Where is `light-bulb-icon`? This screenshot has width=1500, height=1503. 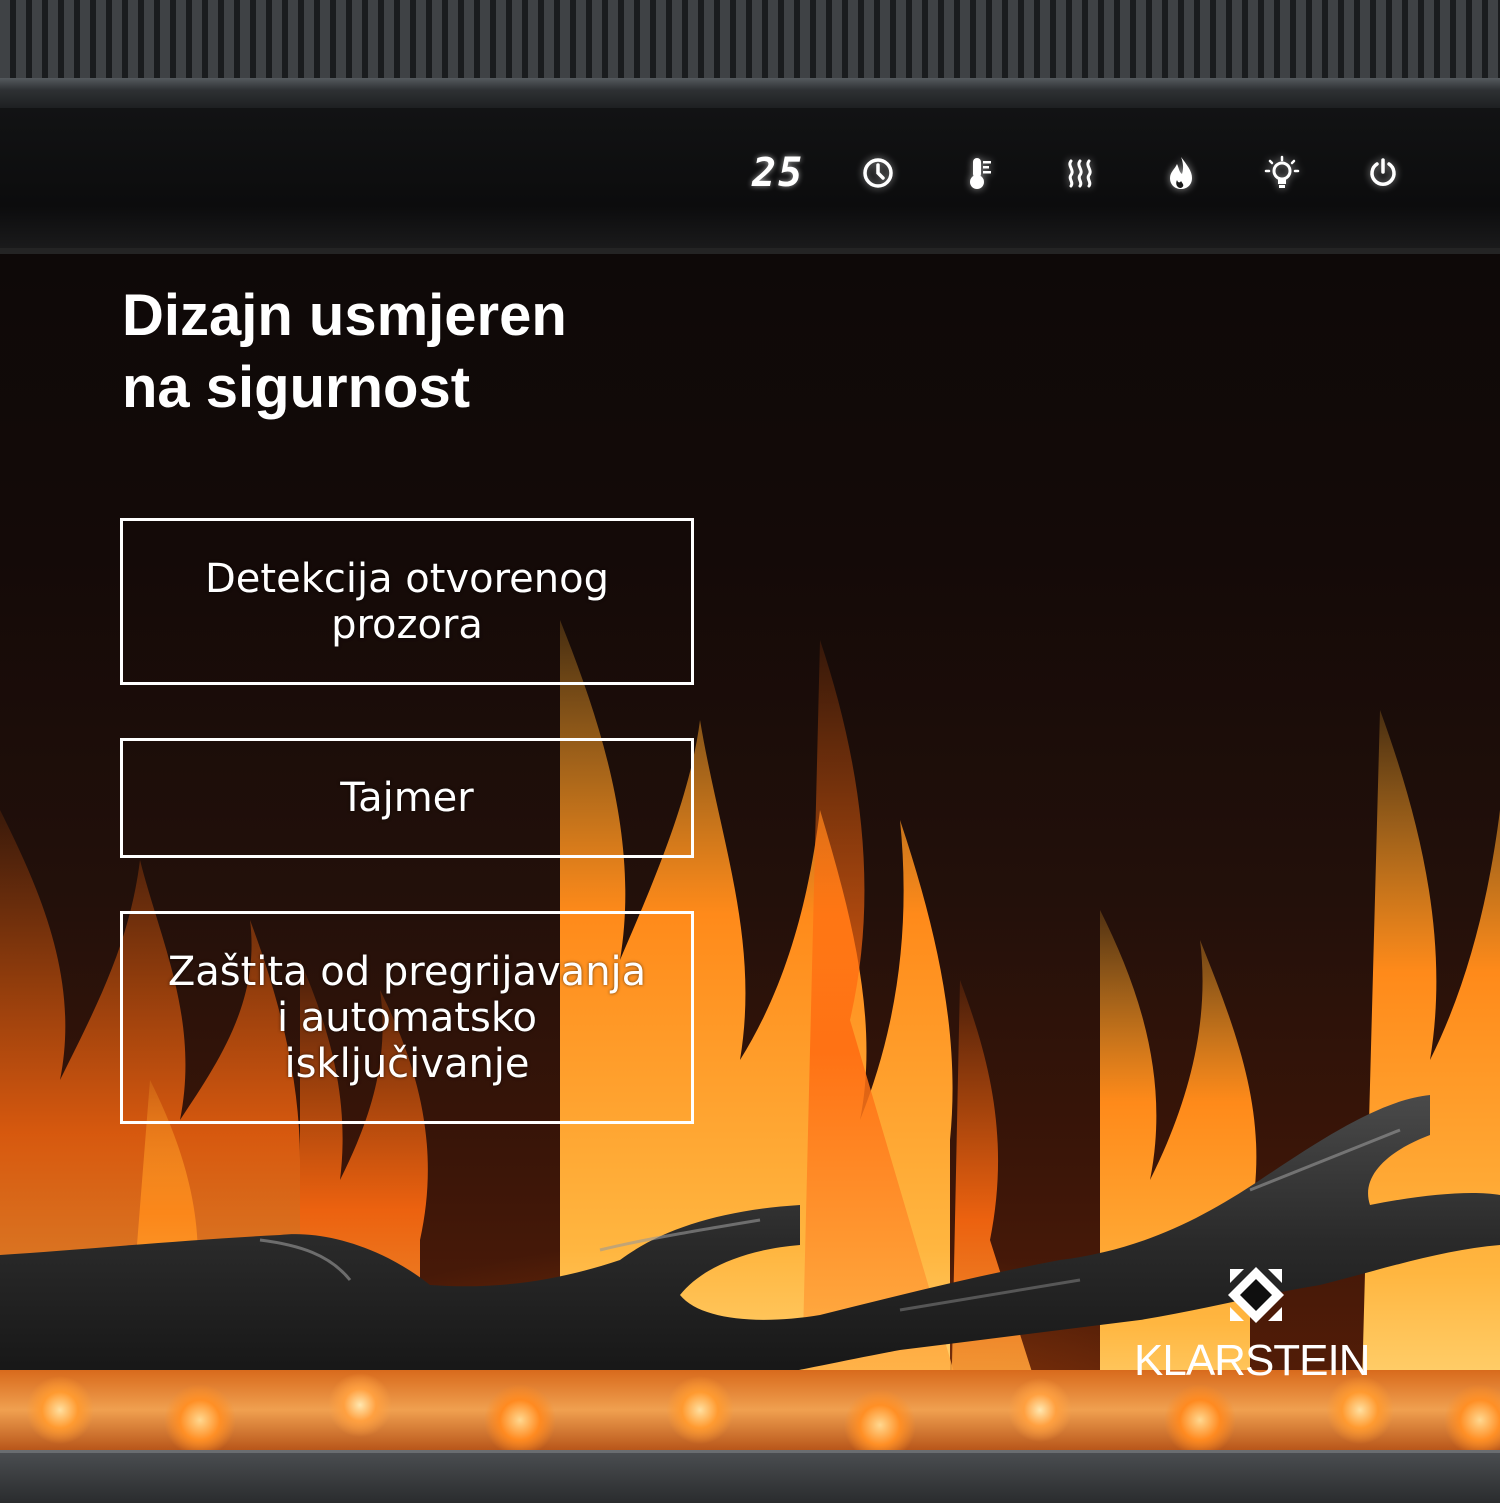 light-bulb-icon is located at coordinates (1282, 171).